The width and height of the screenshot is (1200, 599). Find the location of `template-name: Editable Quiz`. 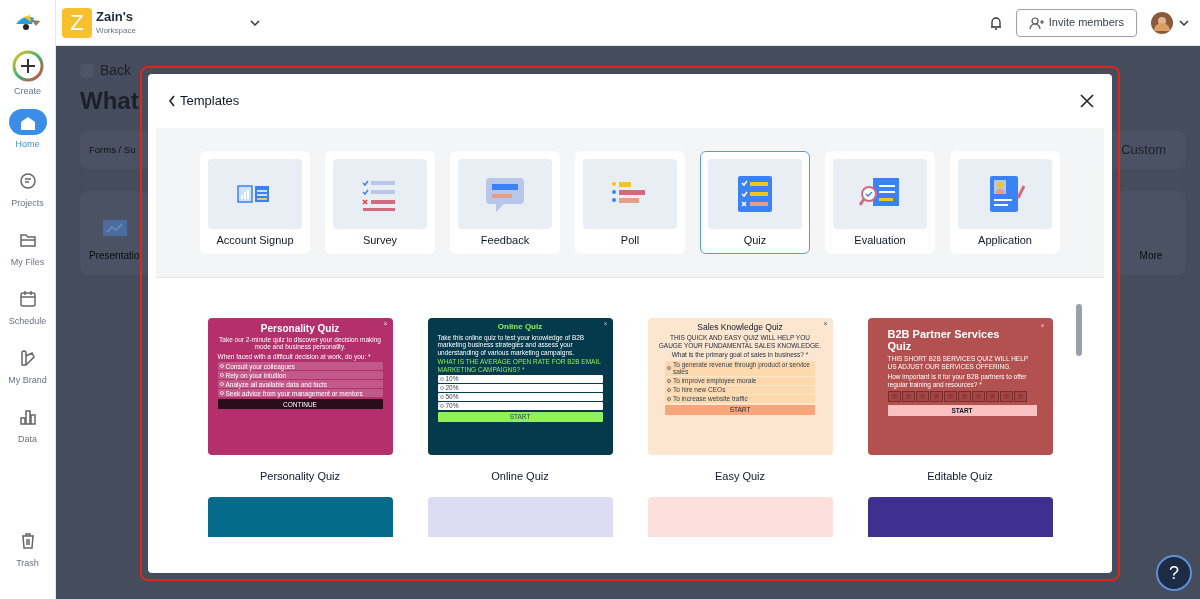

template-name: Editable Quiz is located at coordinates (960, 476).